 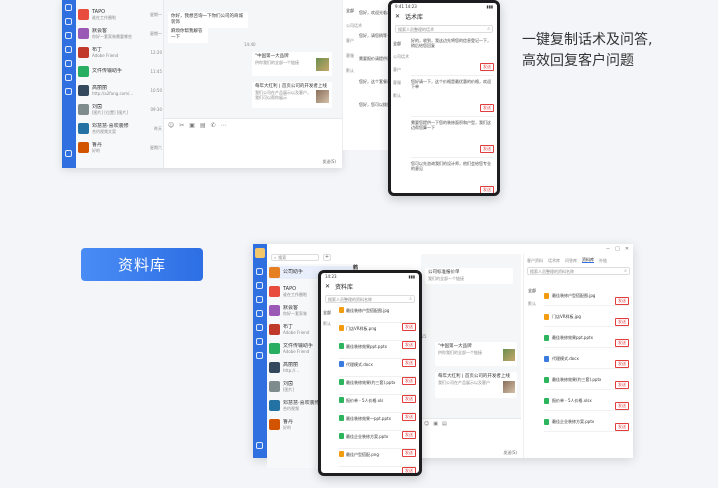 What do you see at coordinates (120, 33) in the screenshot?
I see `list-item: 默会客 你好一套家装需要哪些 星期一` at bounding box center [120, 33].